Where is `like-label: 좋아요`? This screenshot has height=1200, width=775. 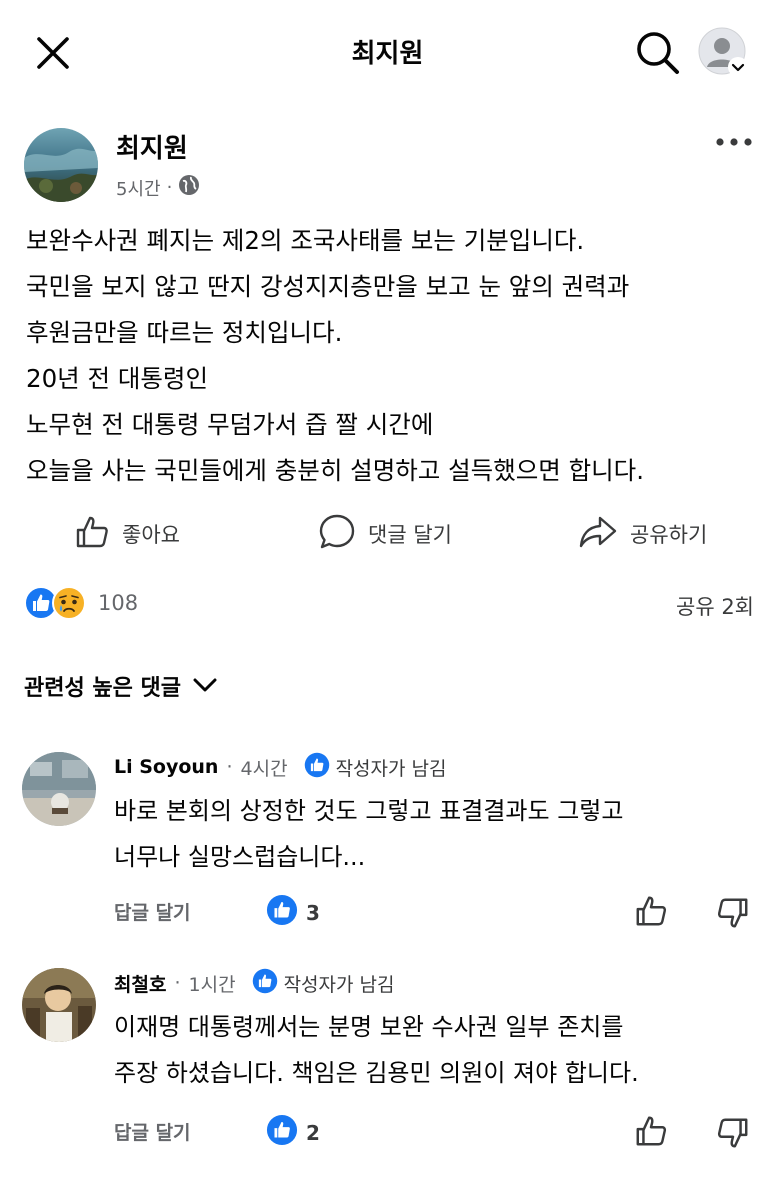
like-label: 좋아요 is located at coordinates (151, 535).